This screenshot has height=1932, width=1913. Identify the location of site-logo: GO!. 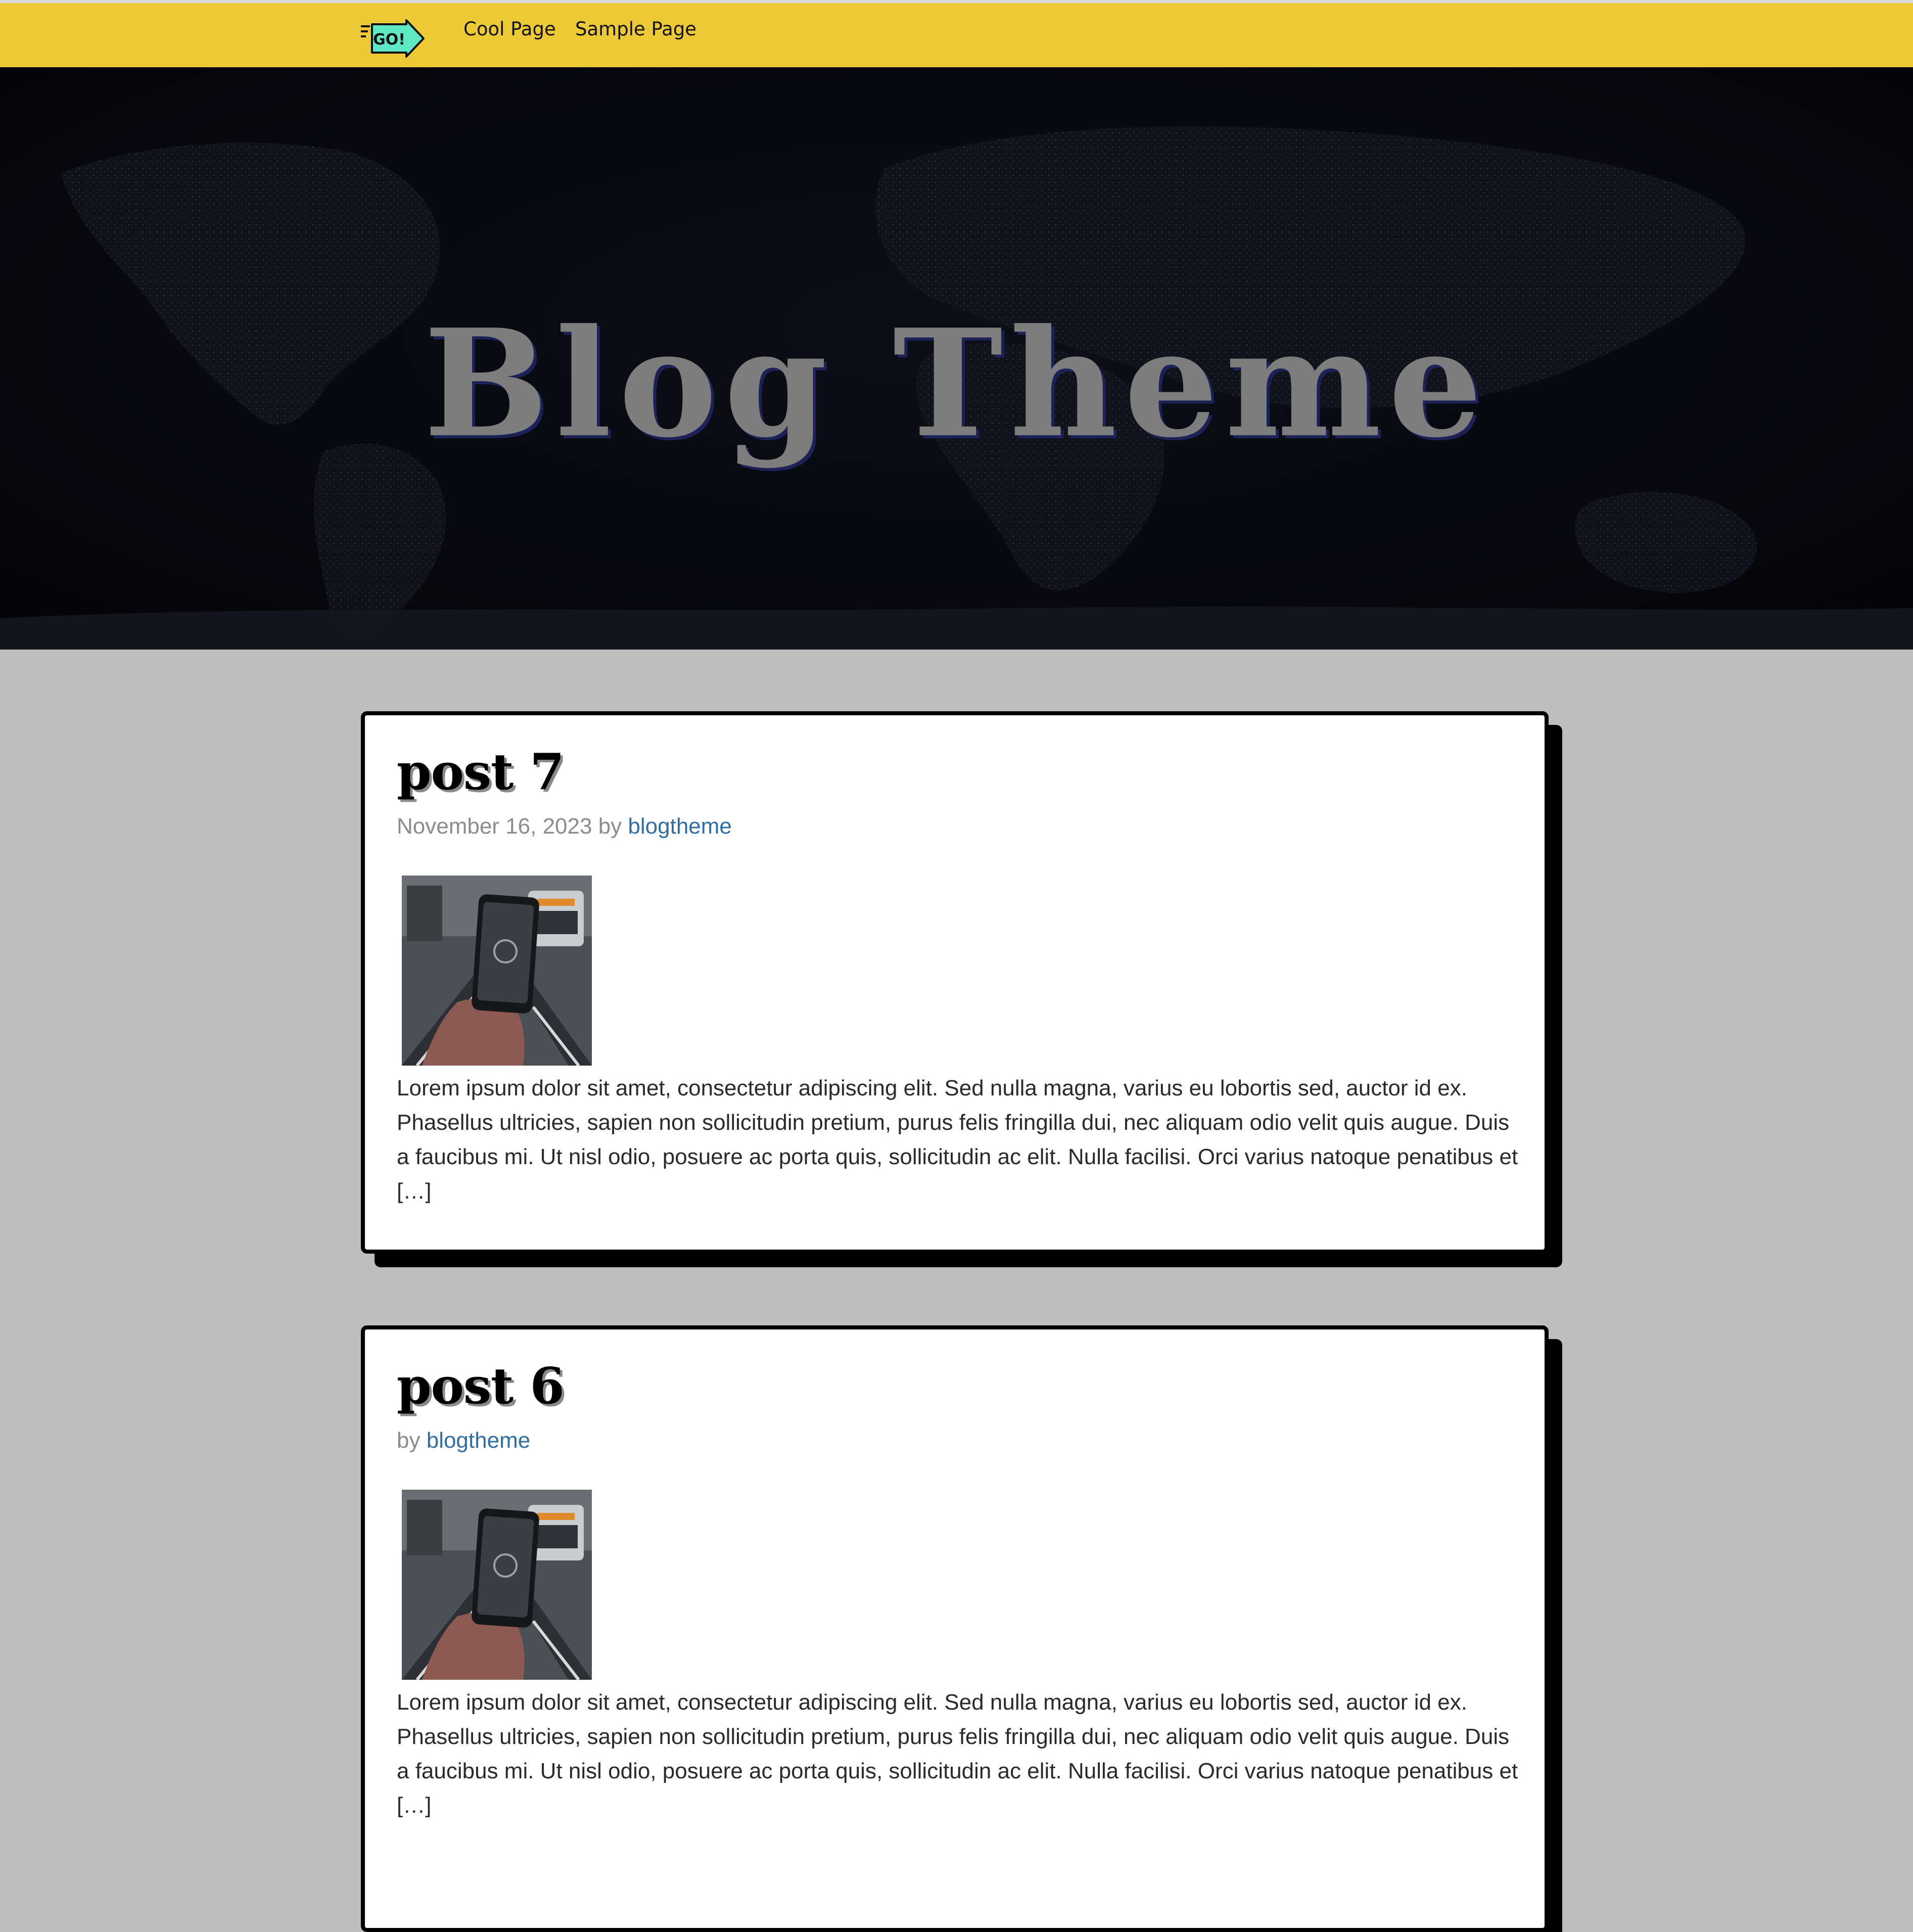
(393, 38).